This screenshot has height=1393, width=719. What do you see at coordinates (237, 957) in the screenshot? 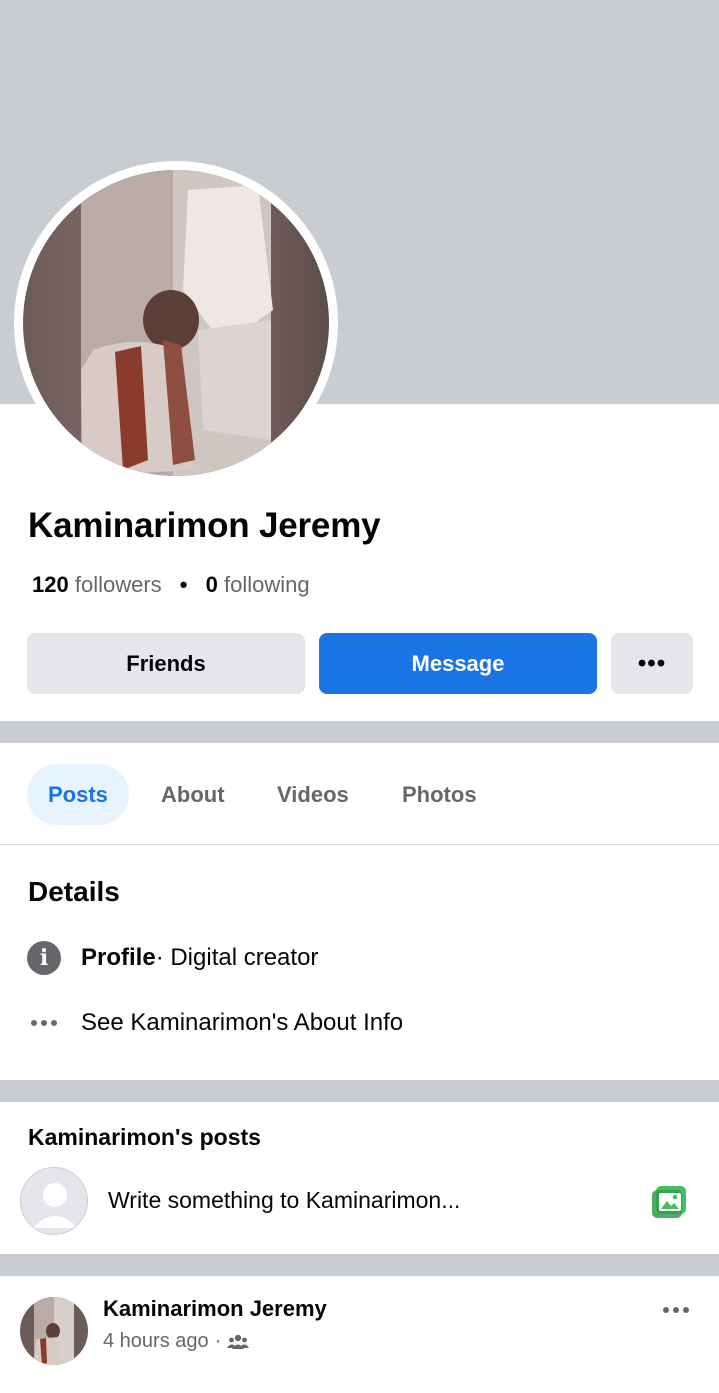
I see `detail-profile-value: · Digital creator` at bounding box center [237, 957].